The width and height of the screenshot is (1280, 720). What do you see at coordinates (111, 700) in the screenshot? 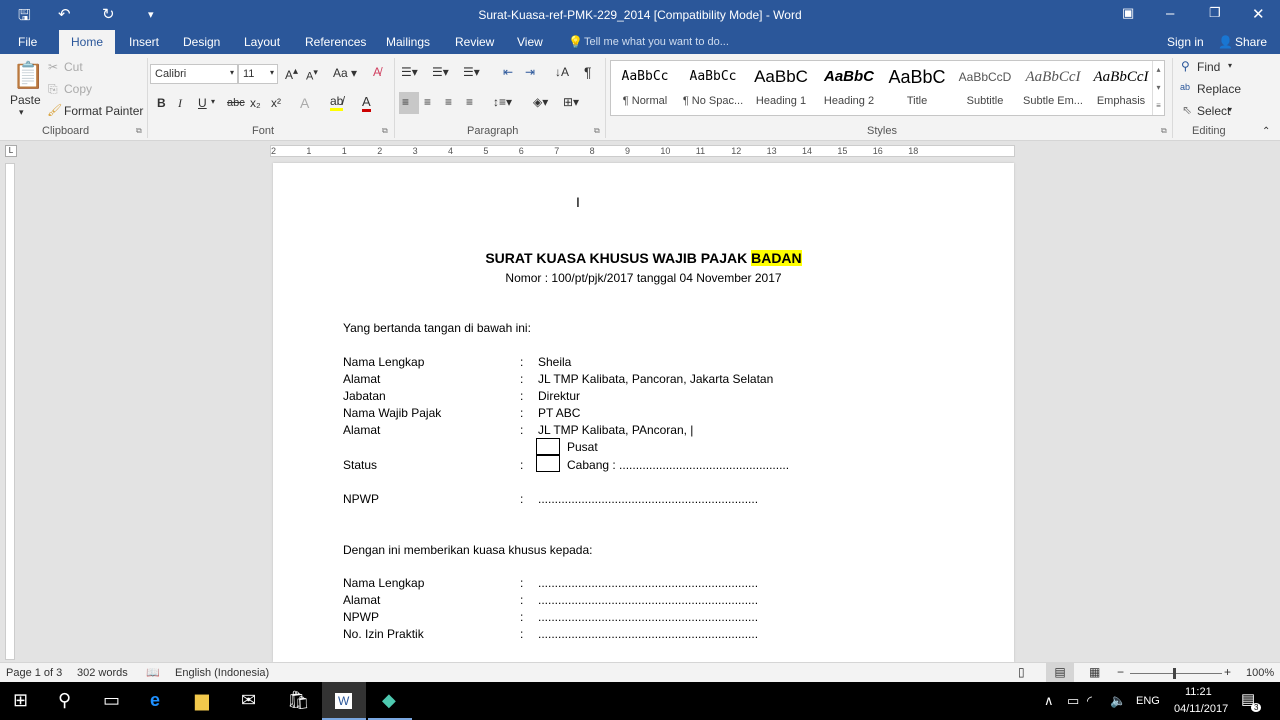
I see `task-view-icon: ▭` at bounding box center [111, 700].